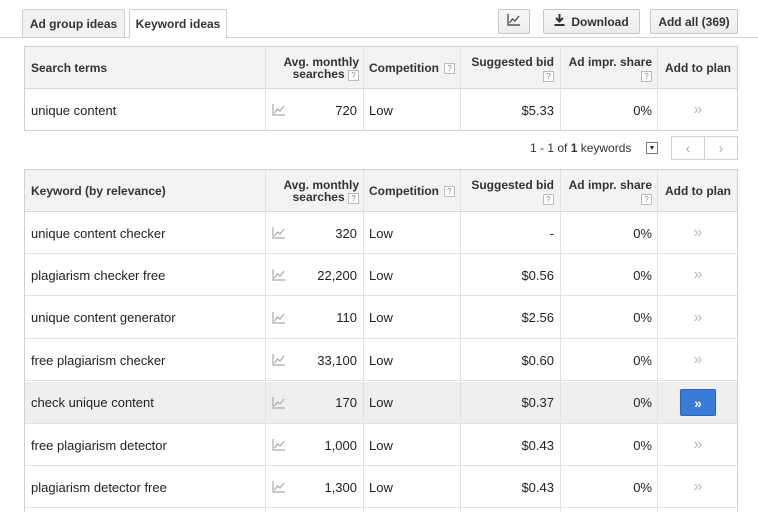 The height and width of the screenshot is (512, 758). Describe the element at coordinates (537, 110) in the screenshot. I see `suggested-bid-value: $5.33` at that location.